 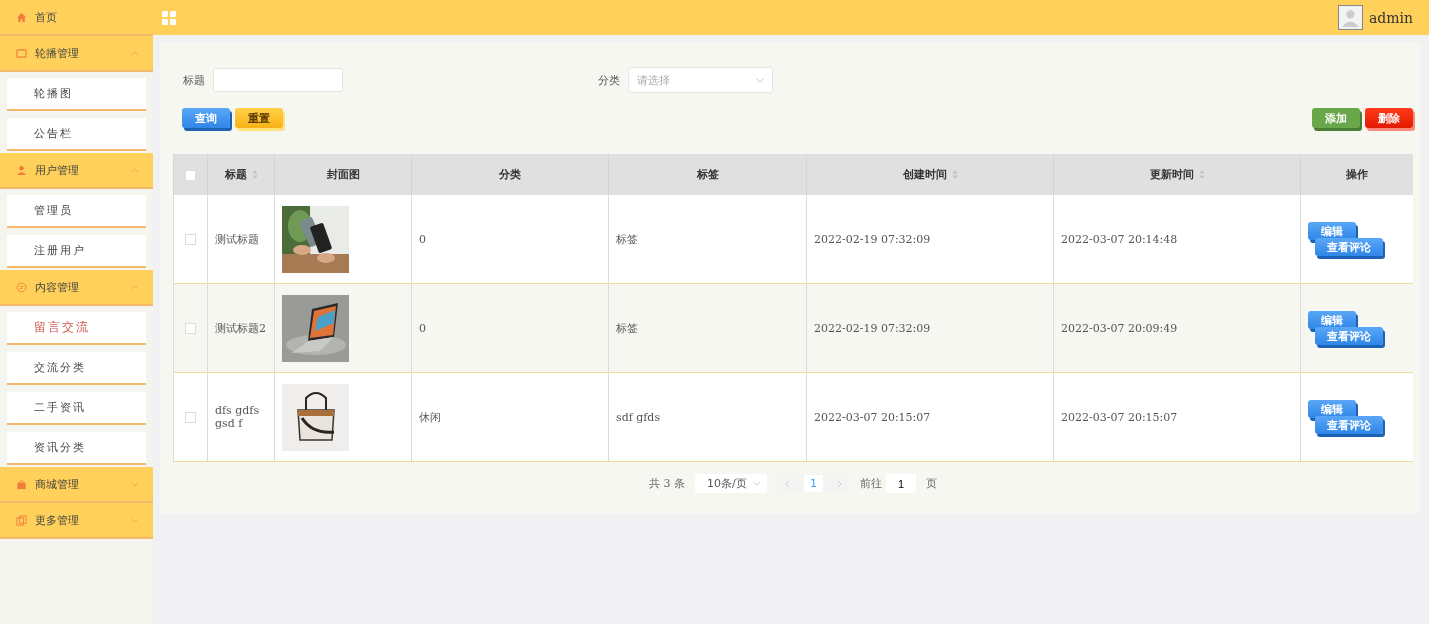 What do you see at coordinates (707, 174) in the screenshot?
I see `column-header: 标签` at bounding box center [707, 174].